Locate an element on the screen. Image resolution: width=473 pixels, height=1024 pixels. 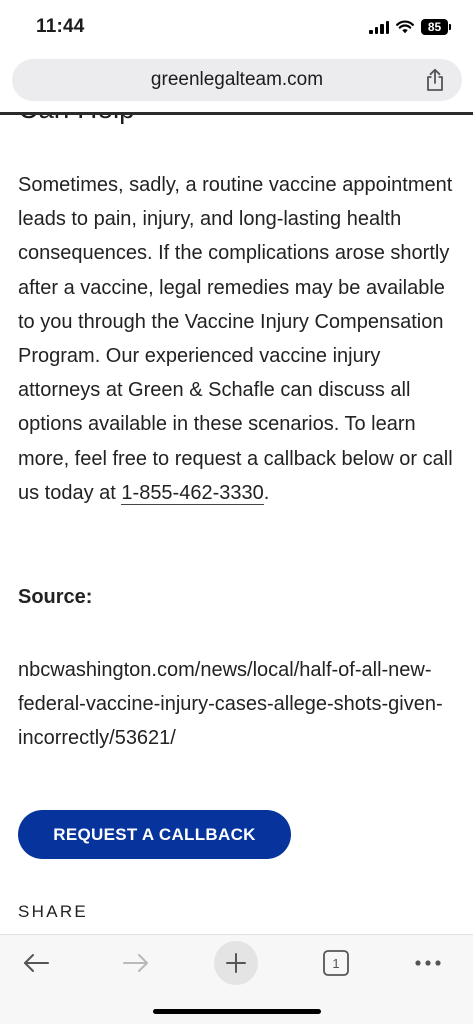
section-heading: Can Help is located at coordinates (76, 120).